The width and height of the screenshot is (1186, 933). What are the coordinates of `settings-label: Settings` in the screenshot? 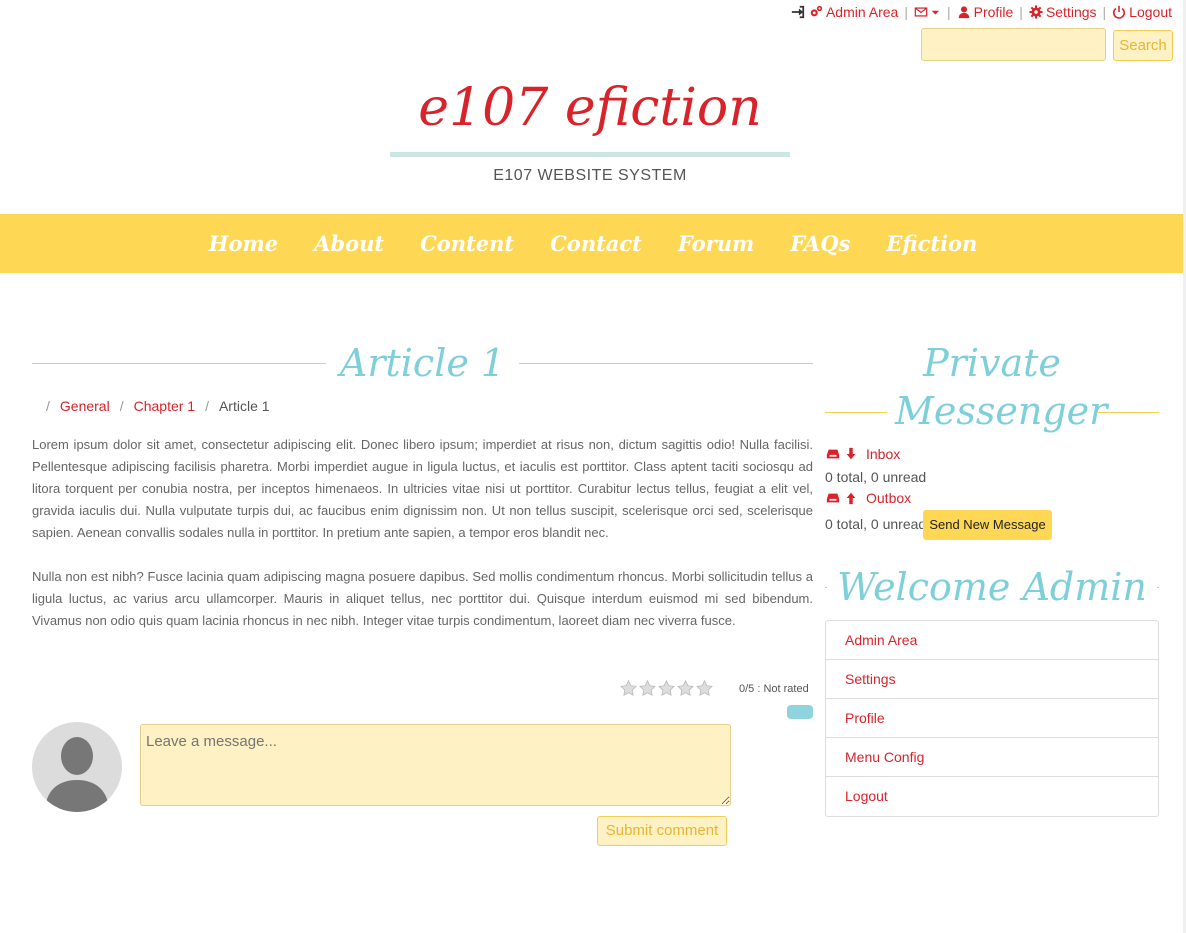 It's located at (1071, 12).